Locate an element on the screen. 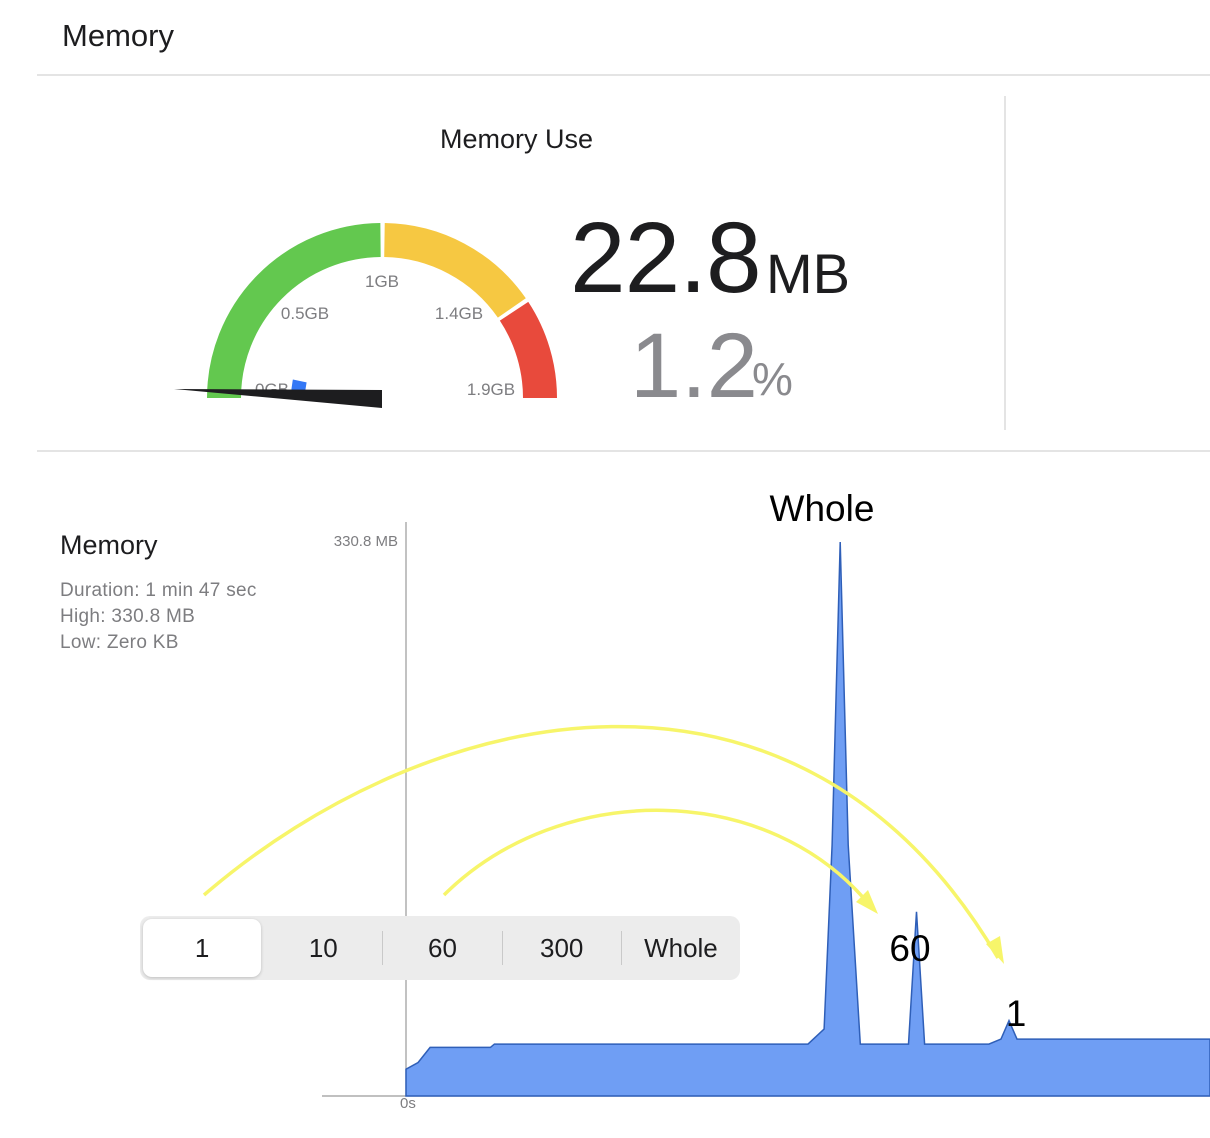  annotation-60: 60 is located at coordinates (909, 948).